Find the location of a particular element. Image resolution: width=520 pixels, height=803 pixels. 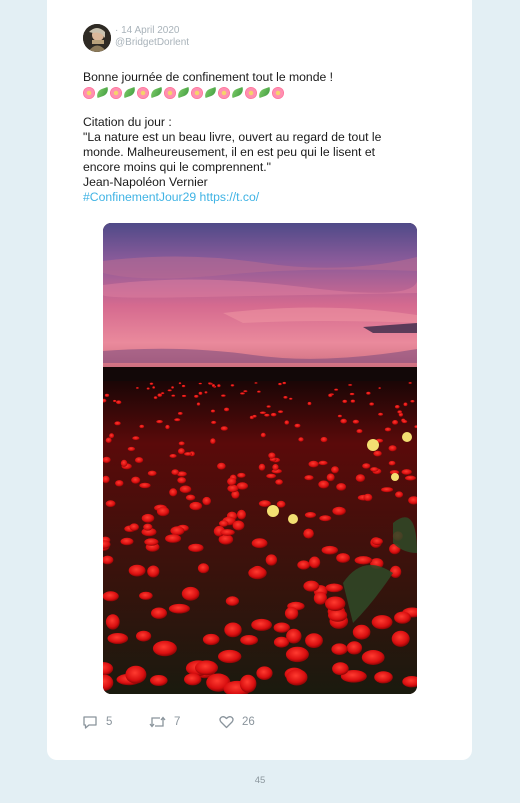

url-link: https://t.co/ is located at coordinates (230, 197).